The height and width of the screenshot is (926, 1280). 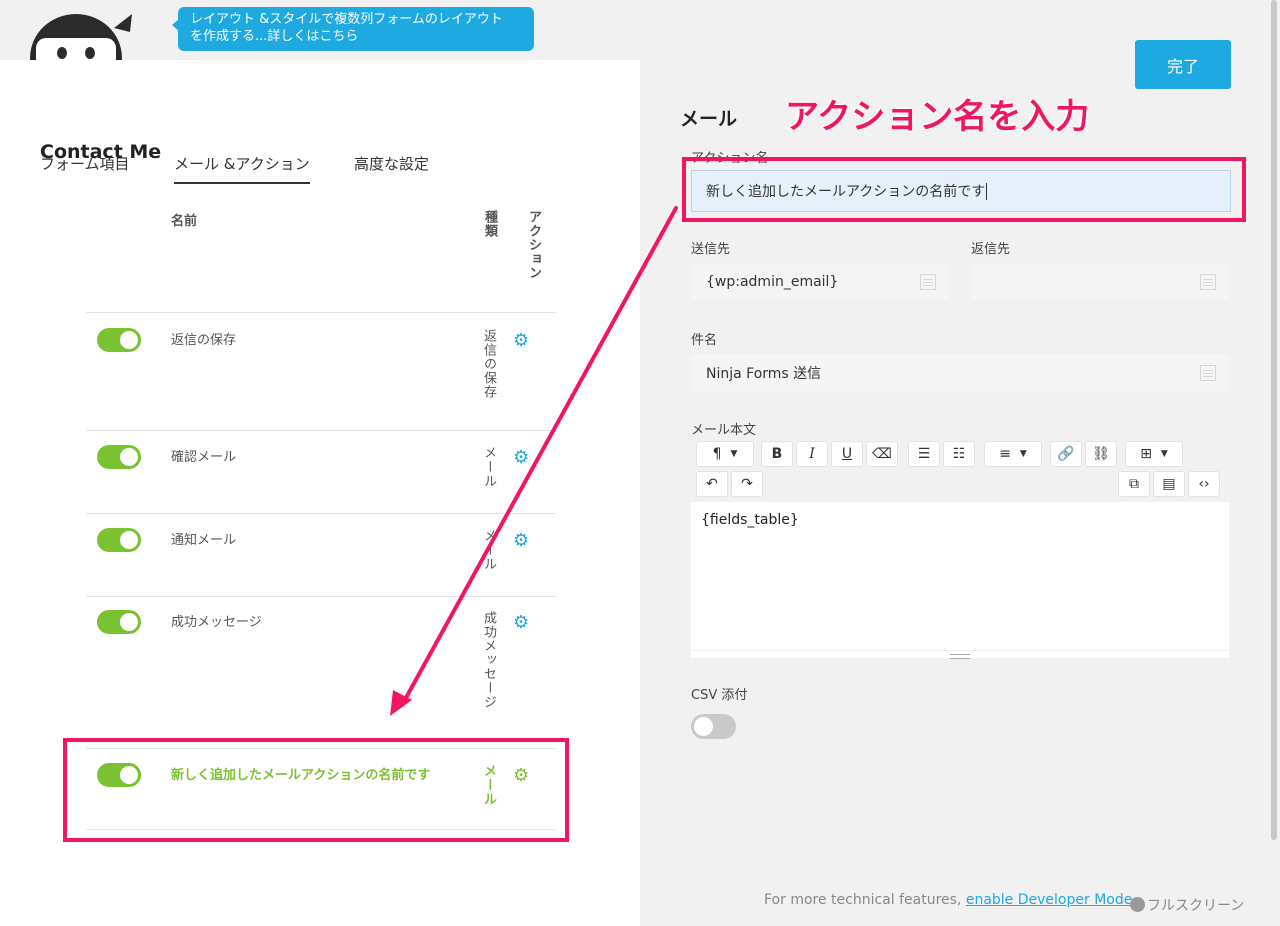 I want to click on fullscreen-toggle: フルスクリーン, so click(x=1187, y=905).